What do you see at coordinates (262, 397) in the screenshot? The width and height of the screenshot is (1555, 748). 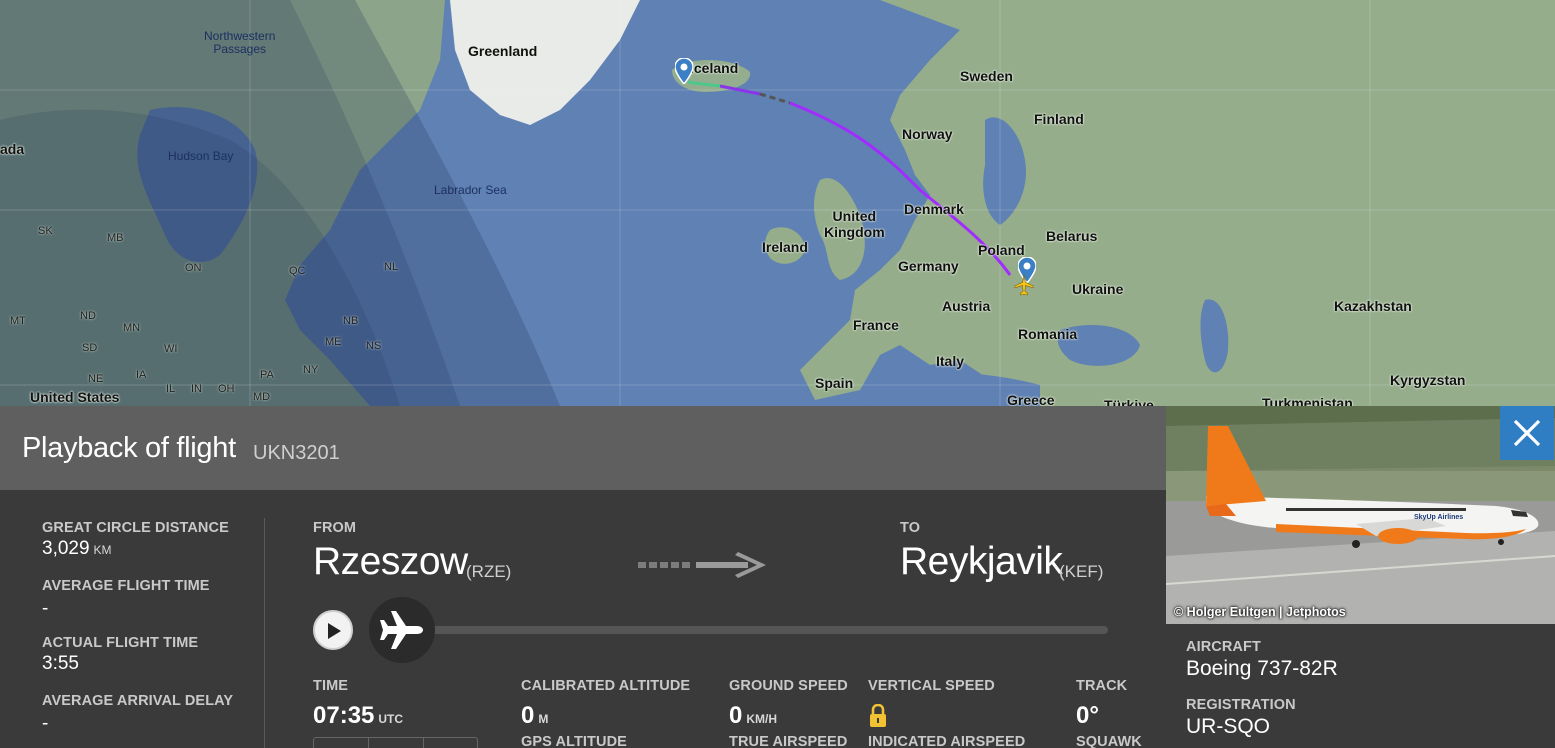 I see `map-label-md: MD` at bounding box center [262, 397].